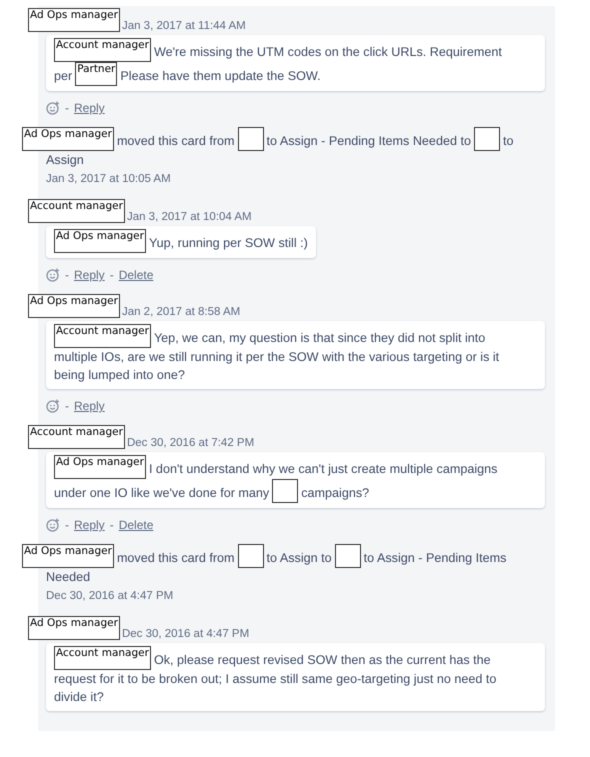 The height and width of the screenshot is (757, 590). Describe the element at coordinates (68, 577) in the screenshot. I see `message-text: Needed` at that location.